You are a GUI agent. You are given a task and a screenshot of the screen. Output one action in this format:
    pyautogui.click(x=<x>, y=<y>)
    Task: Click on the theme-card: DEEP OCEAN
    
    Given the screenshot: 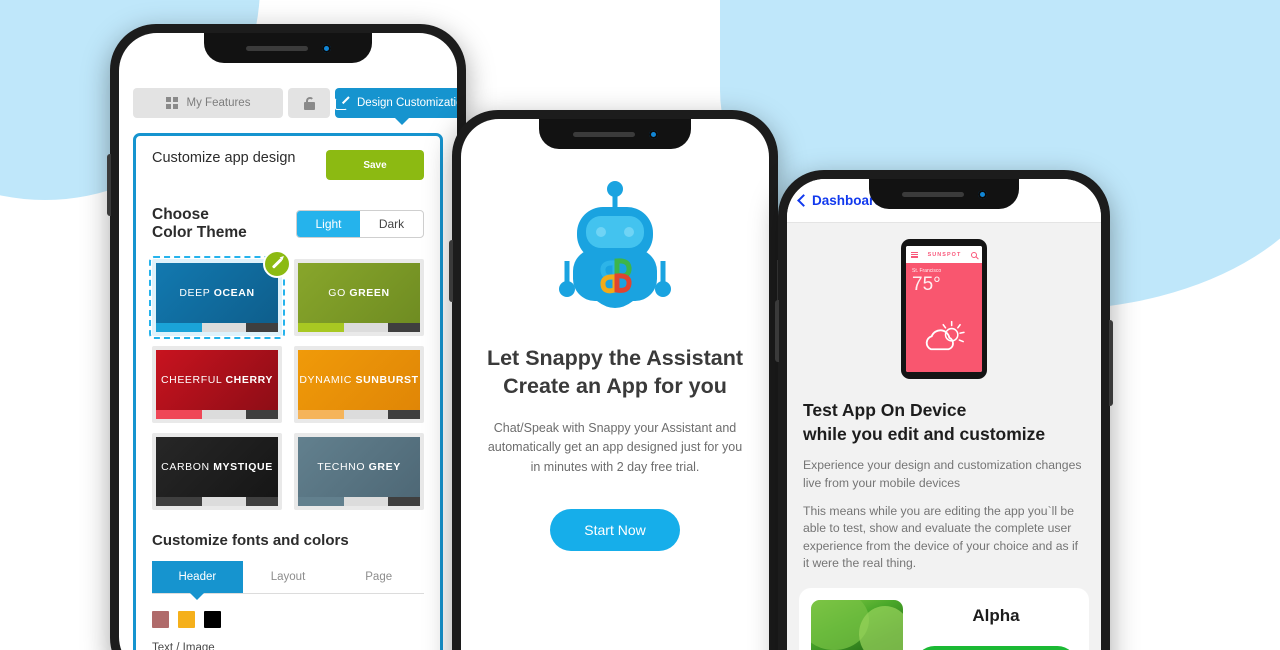 What is the action you would take?
    pyautogui.click(x=220, y=294)
    